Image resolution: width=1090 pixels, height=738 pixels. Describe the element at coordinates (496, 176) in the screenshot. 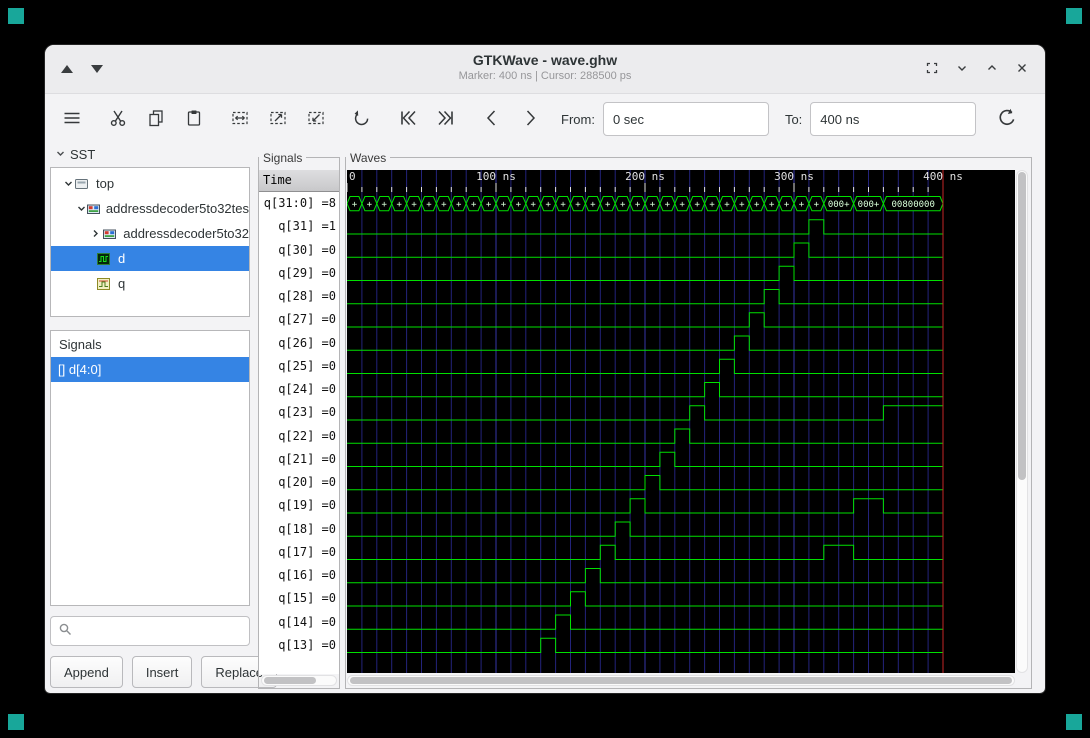

I see `svg-text: 100 ns` at that location.